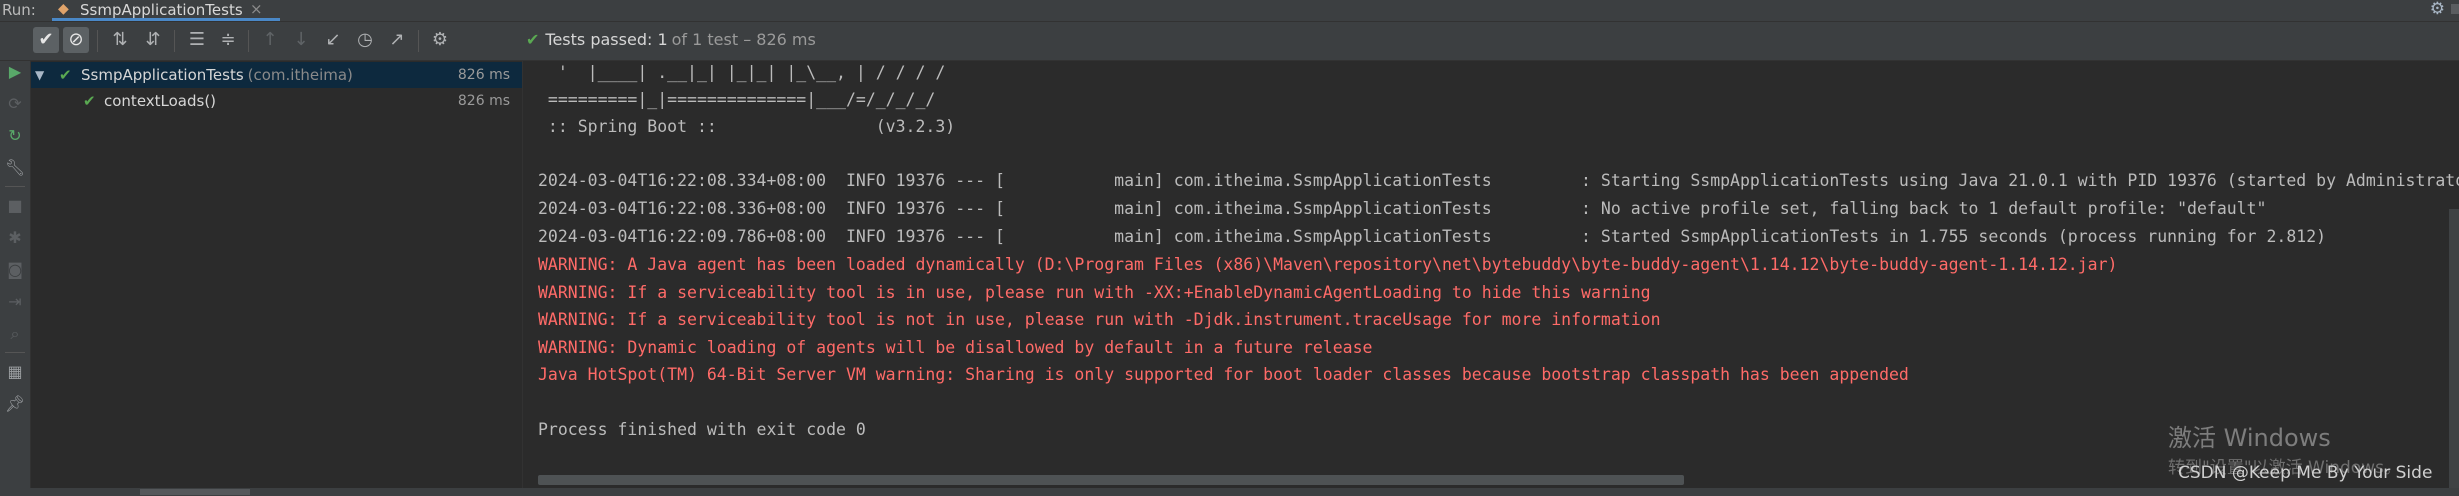 The width and height of the screenshot is (2459, 496). I want to click on show-passed-icon: ✔, so click(46, 40).